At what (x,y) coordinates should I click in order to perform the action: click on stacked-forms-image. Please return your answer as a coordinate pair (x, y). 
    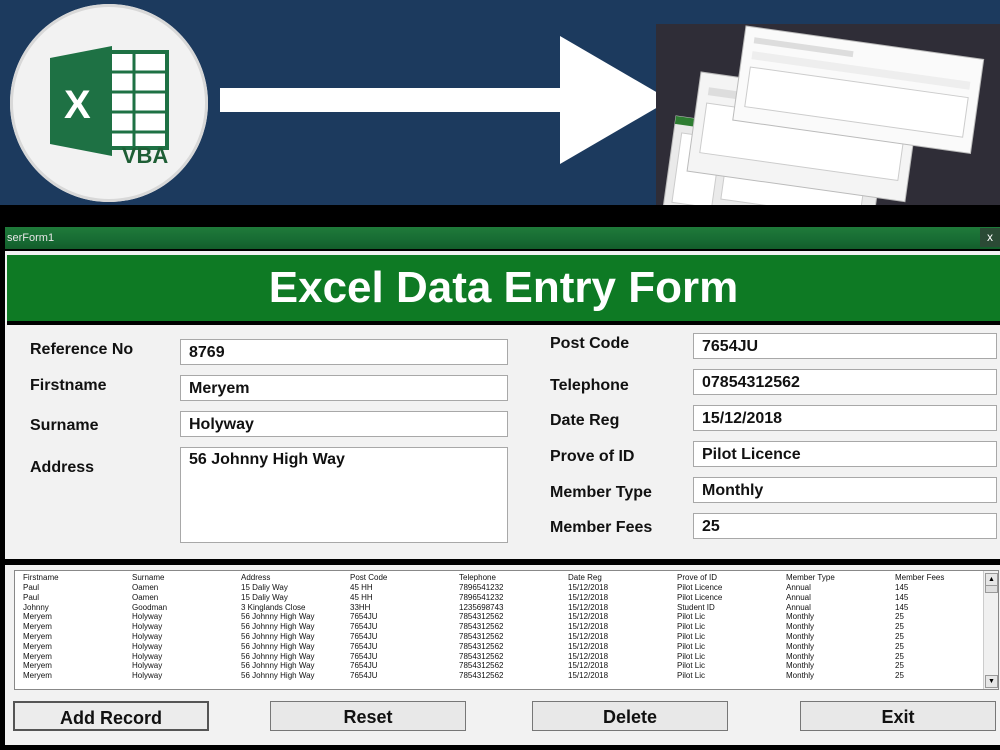
    Looking at the image, I should click on (823, 130).